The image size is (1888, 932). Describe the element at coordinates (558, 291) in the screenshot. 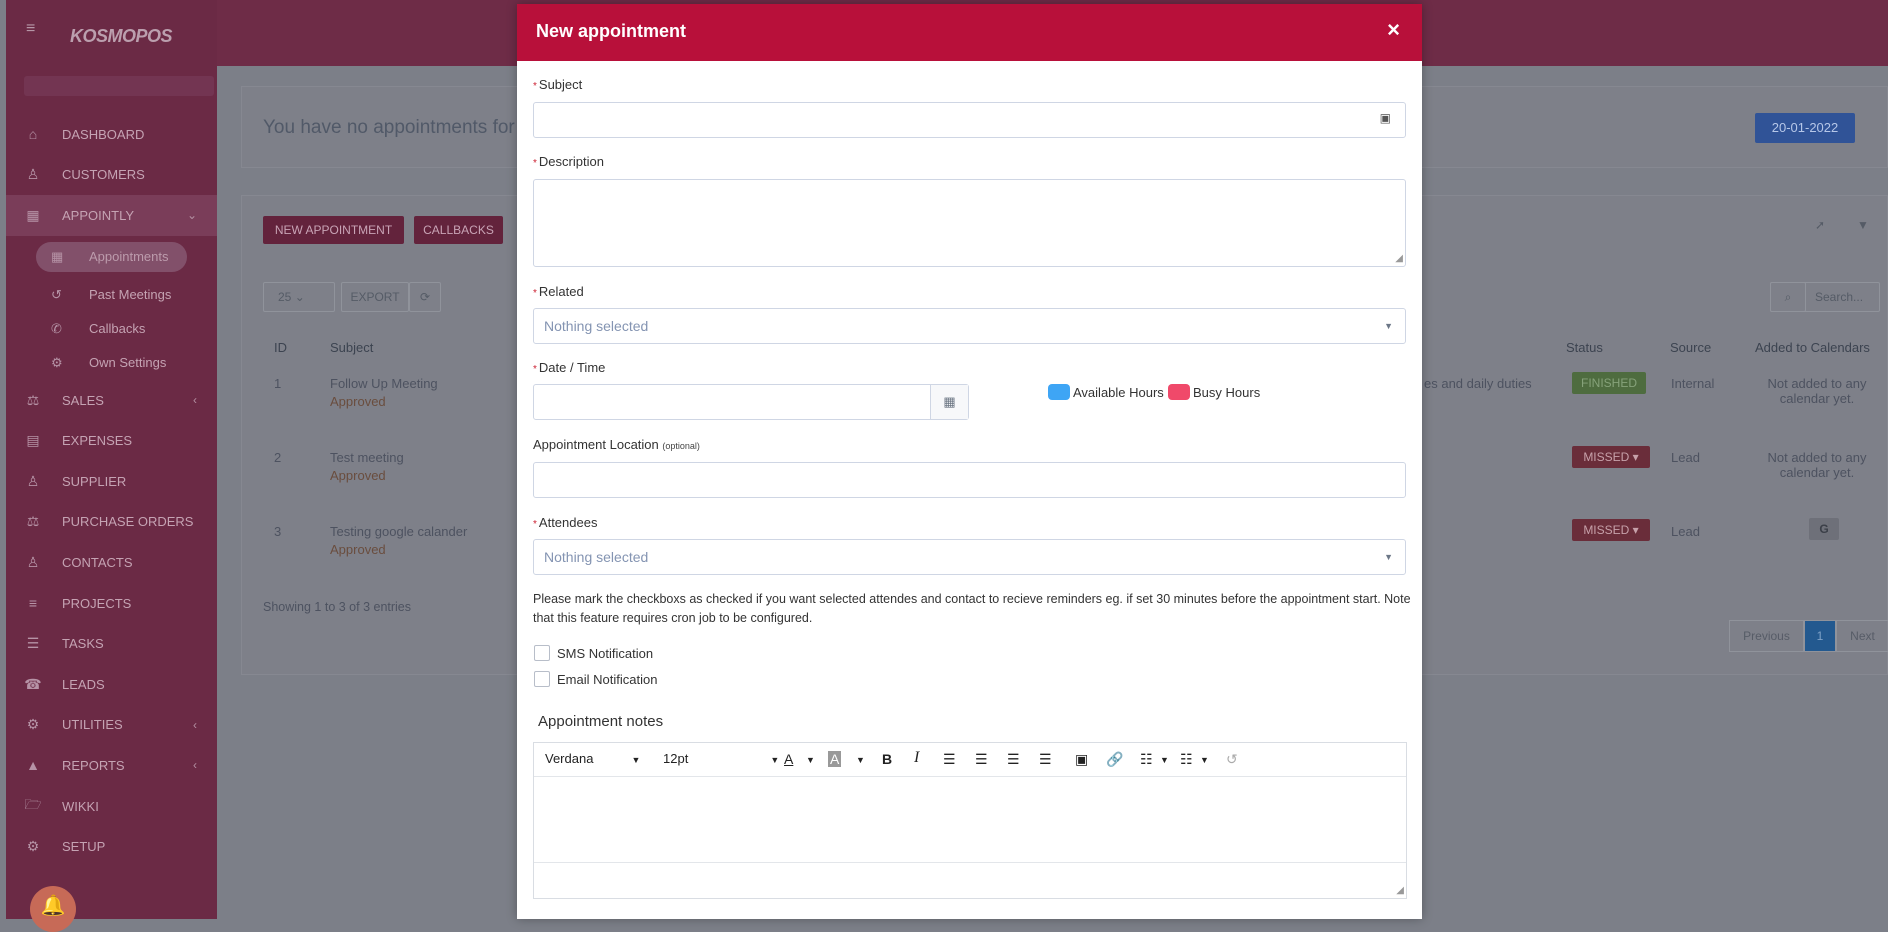

I see `related-label: * Related` at that location.